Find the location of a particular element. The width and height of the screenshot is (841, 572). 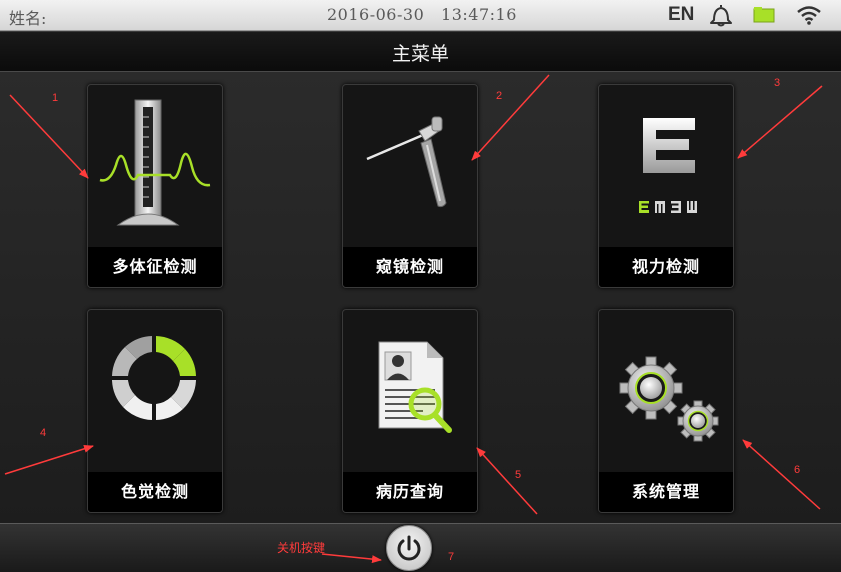

power-button is located at coordinates (409, 548).